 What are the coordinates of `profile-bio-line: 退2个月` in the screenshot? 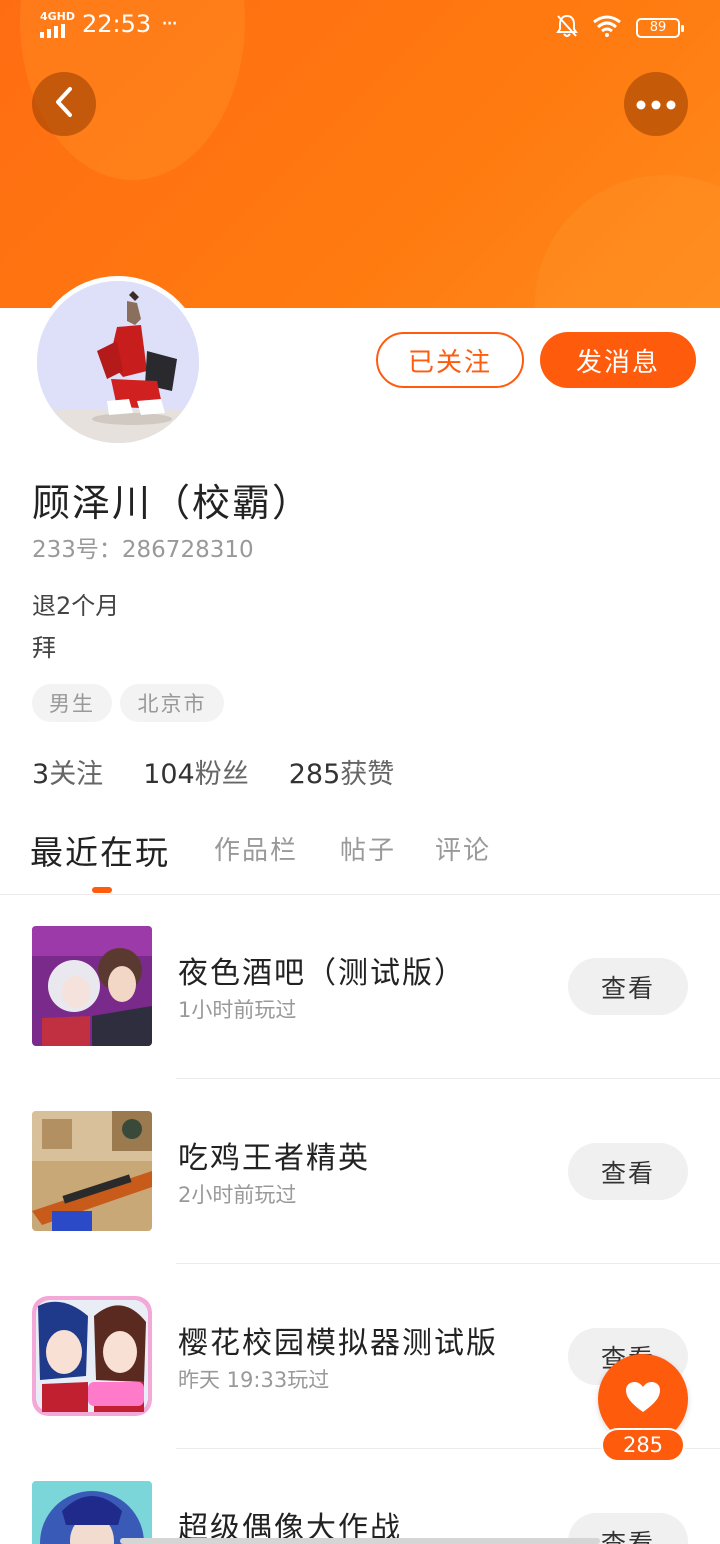 It's located at (76, 606).